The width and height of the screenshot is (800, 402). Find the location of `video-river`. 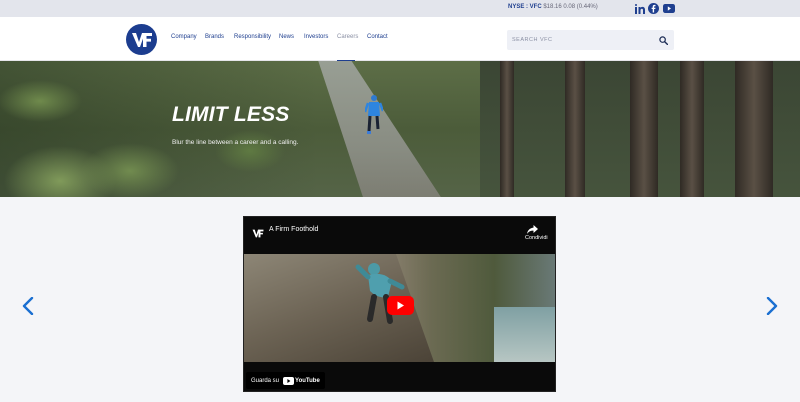

video-river is located at coordinates (524, 334).